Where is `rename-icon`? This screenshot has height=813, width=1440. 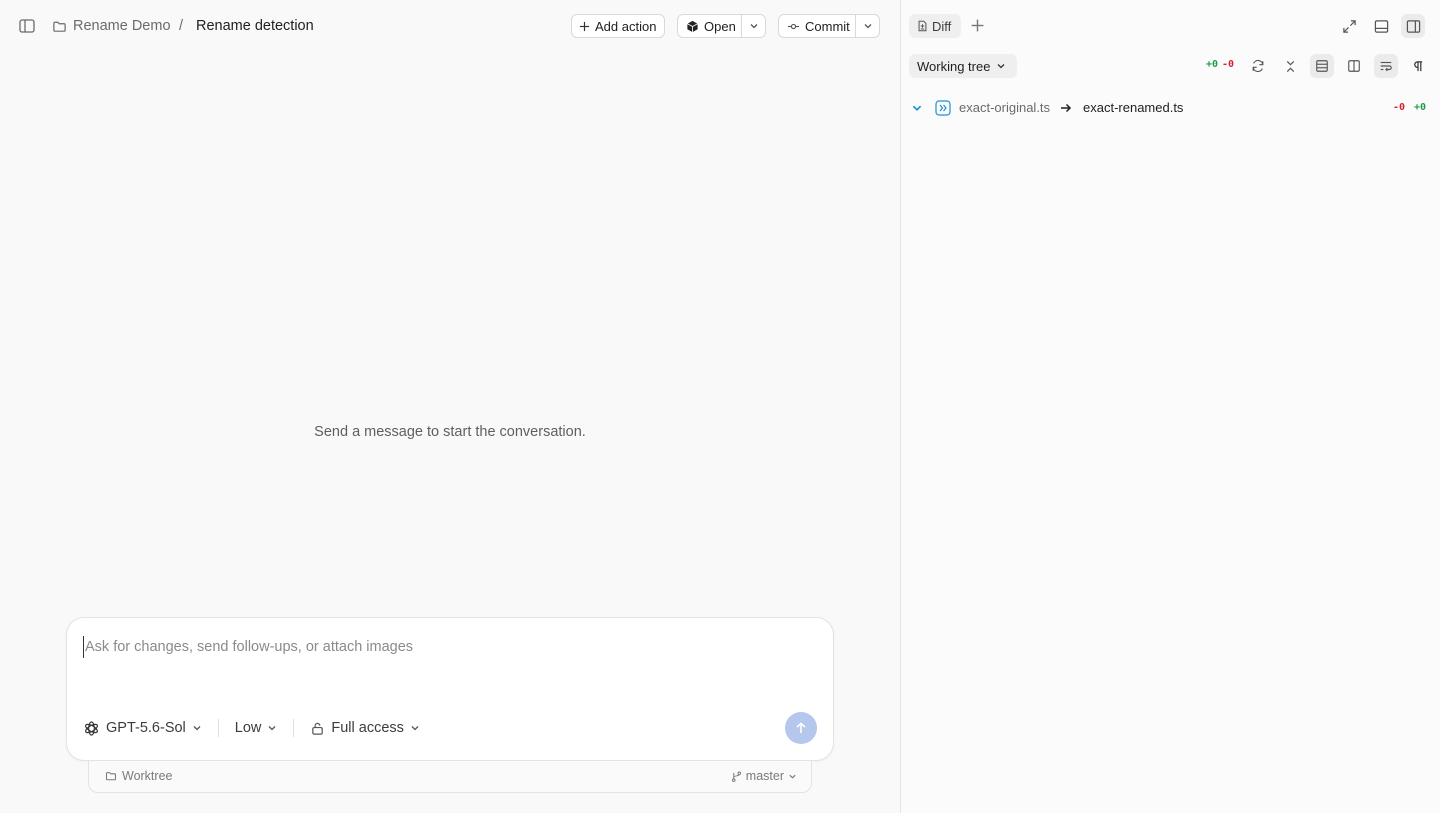
rename-icon is located at coordinates (943, 108).